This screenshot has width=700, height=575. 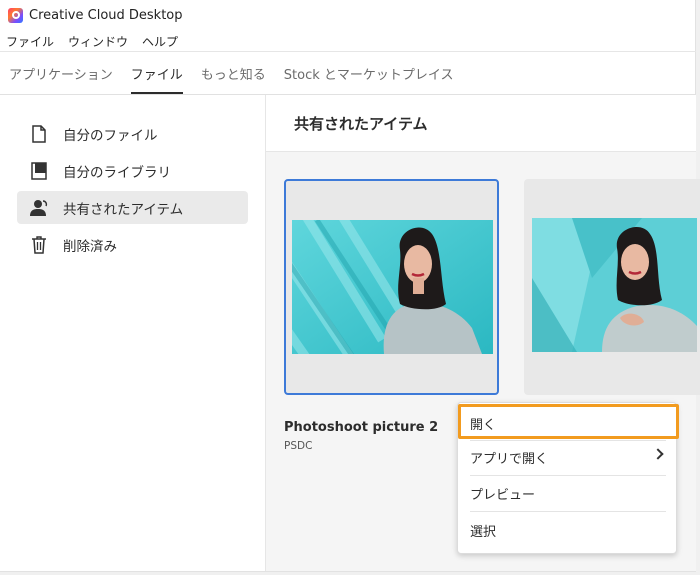 I want to click on sidebar-item-shared: 共有されたアイテム, so click(x=132, y=207).